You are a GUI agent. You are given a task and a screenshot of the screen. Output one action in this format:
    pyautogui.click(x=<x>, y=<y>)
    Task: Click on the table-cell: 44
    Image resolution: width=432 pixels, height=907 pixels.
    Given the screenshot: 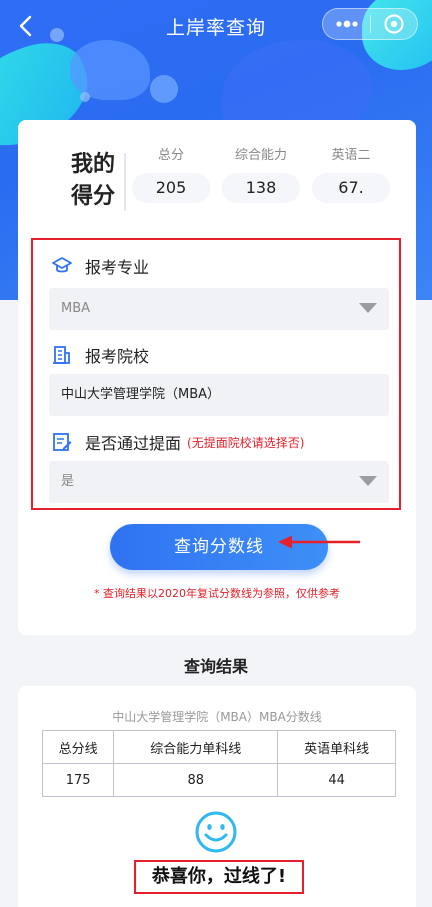 What is the action you would take?
    pyautogui.click(x=336, y=780)
    